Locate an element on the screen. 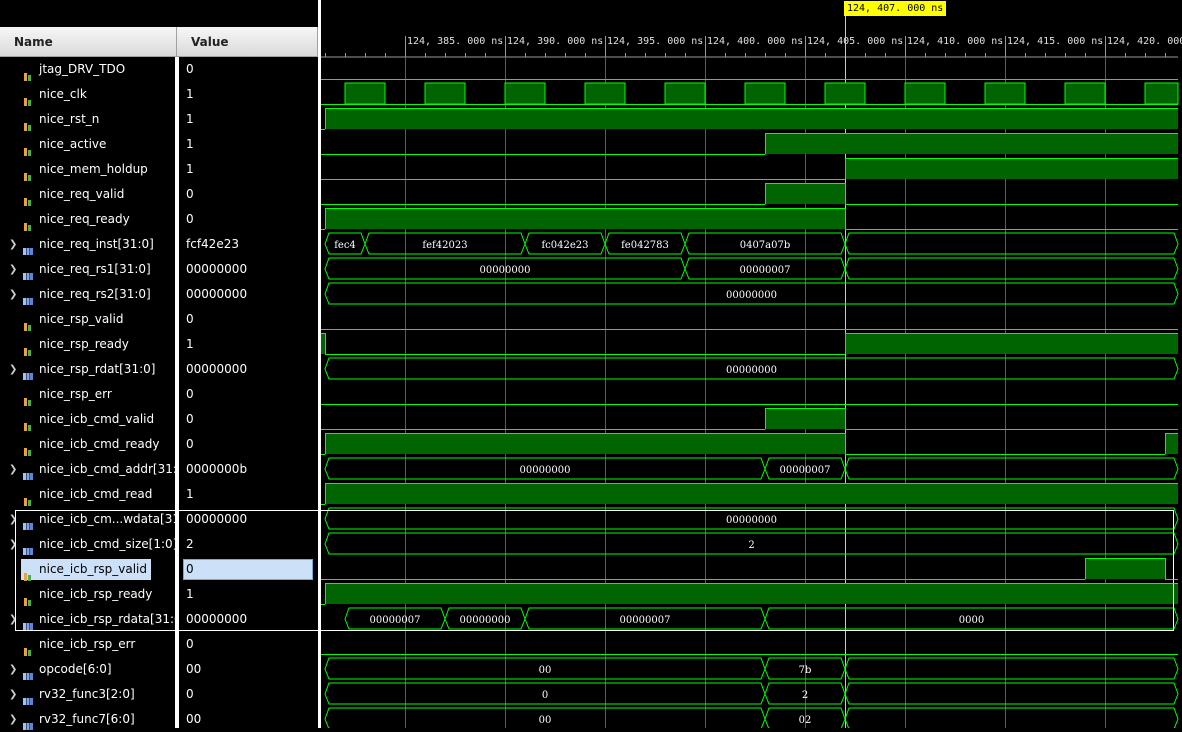 The height and width of the screenshot is (732, 1182). signal-row-name: nice_icb_rsp_valid is located at coordinates (87, 569).